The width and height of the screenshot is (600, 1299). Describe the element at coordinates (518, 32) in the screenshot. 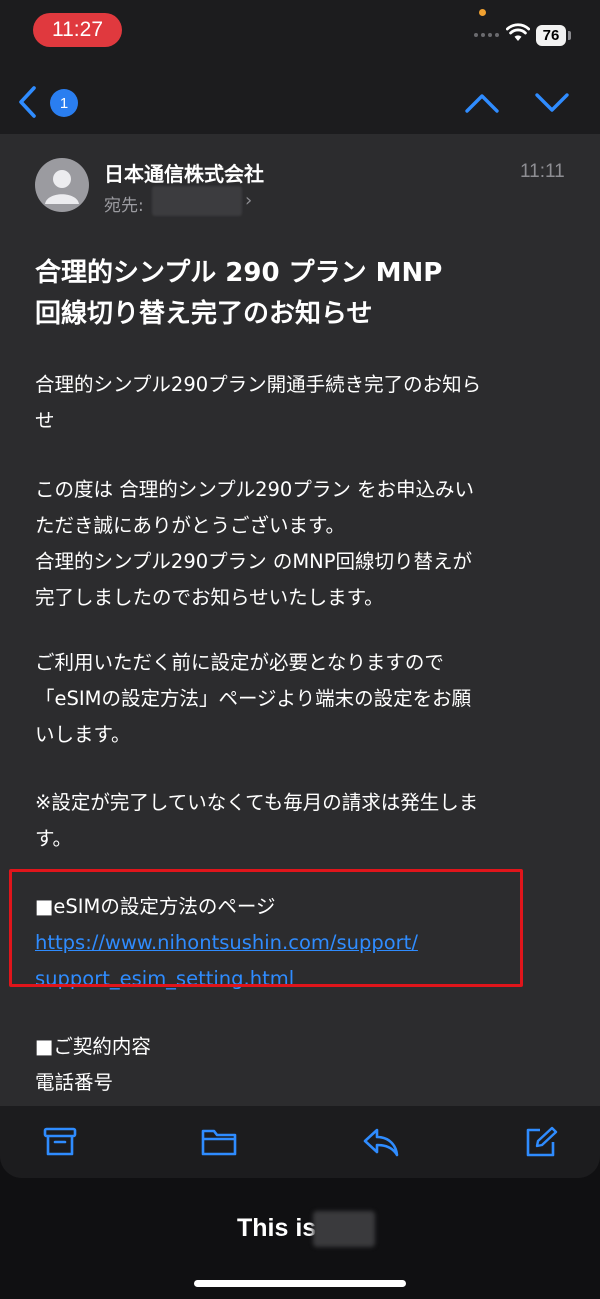

I see `wifi-icon` at that location.